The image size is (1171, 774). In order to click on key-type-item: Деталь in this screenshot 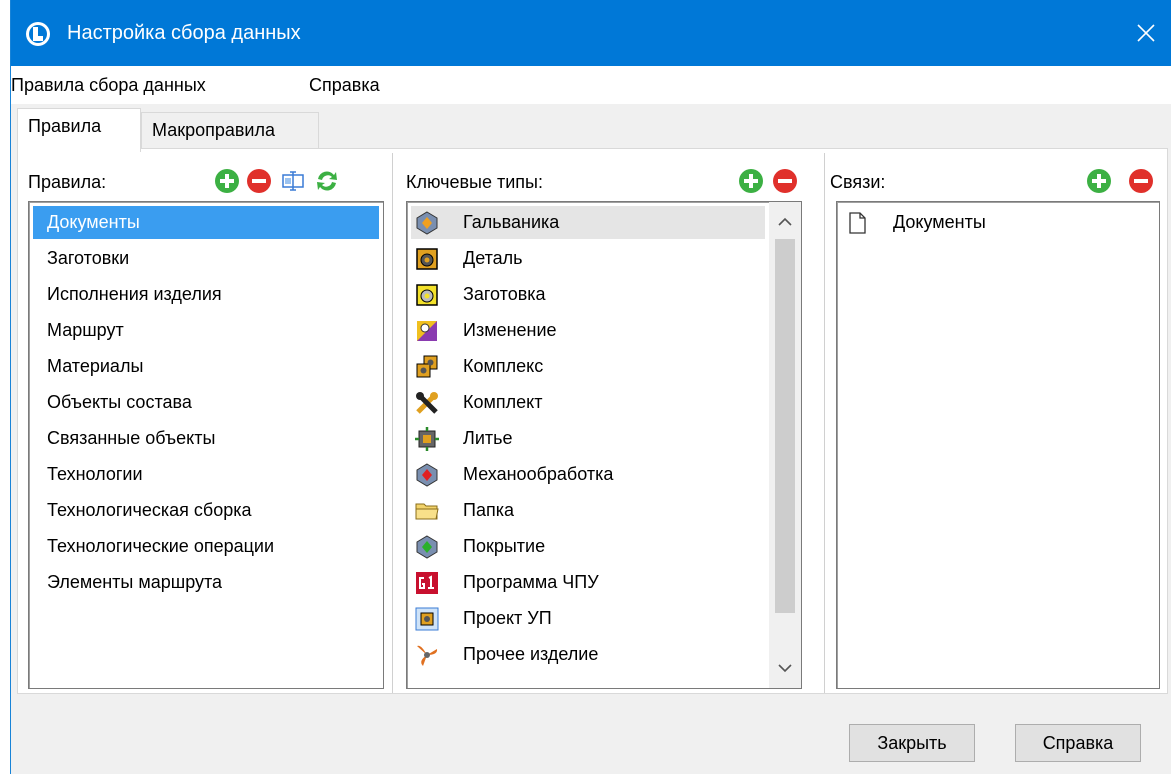, I will do `click(467, 258)`.